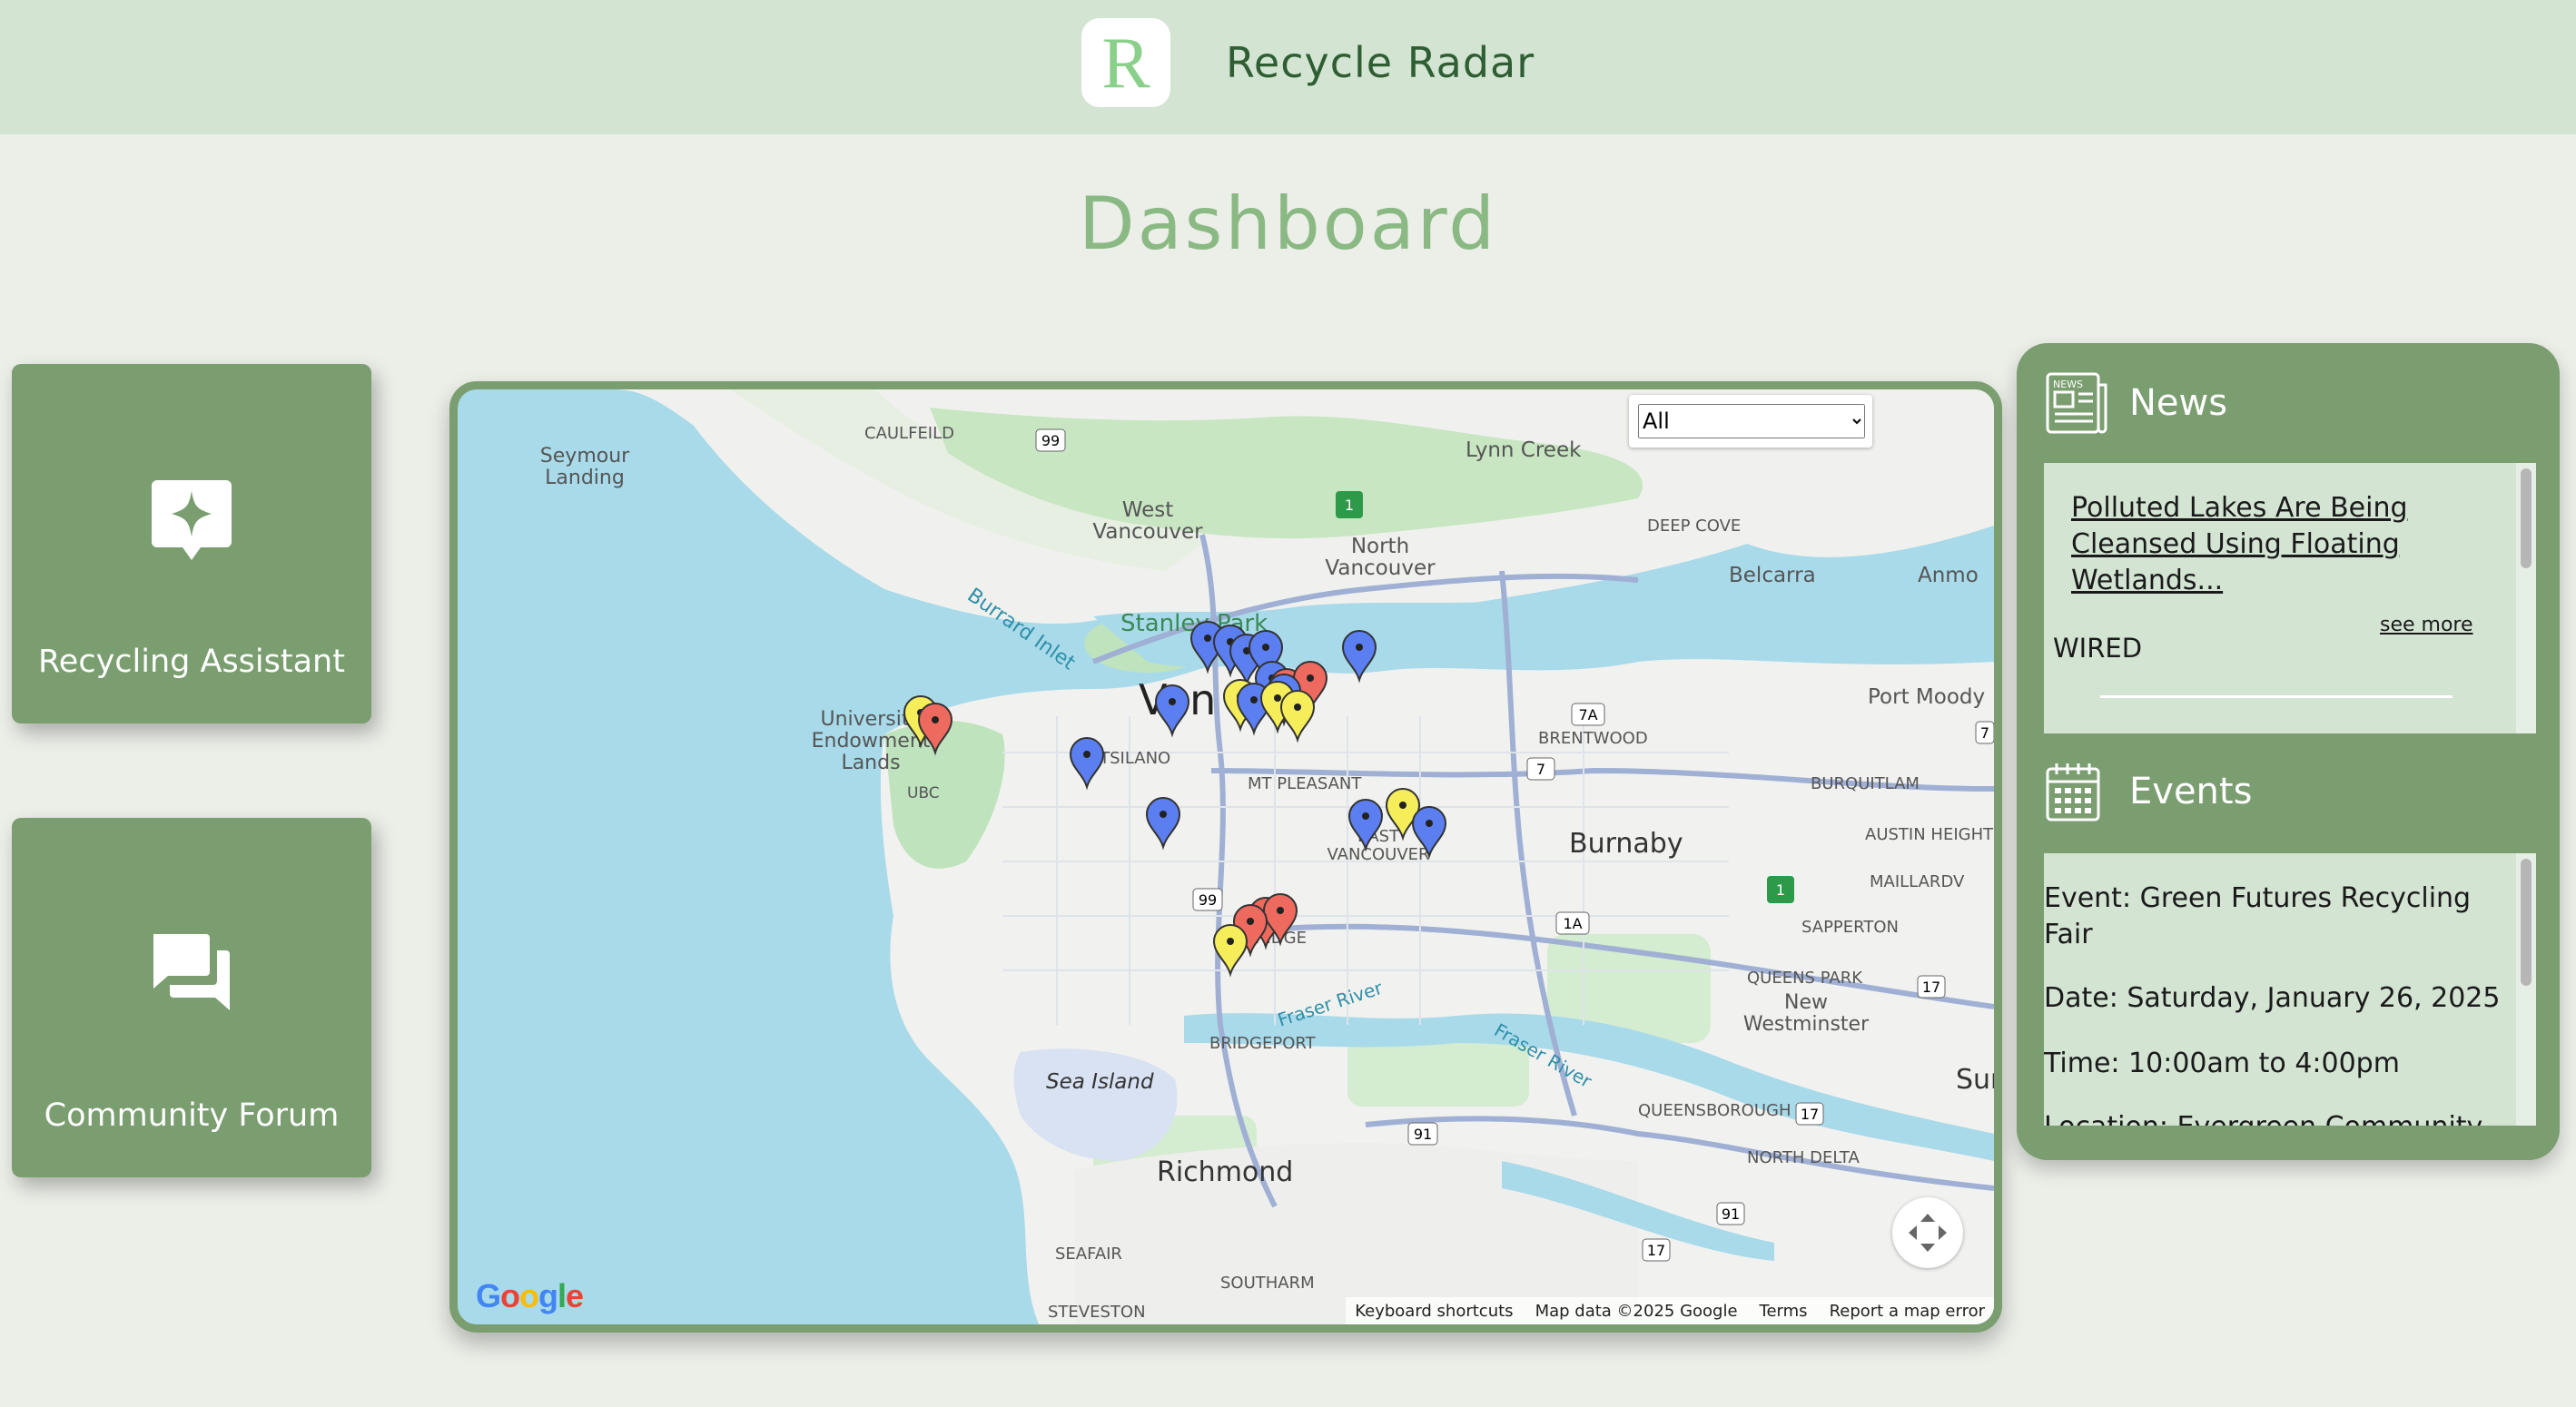  I want to click on fullscreen-icon, so click(1928, 1233).